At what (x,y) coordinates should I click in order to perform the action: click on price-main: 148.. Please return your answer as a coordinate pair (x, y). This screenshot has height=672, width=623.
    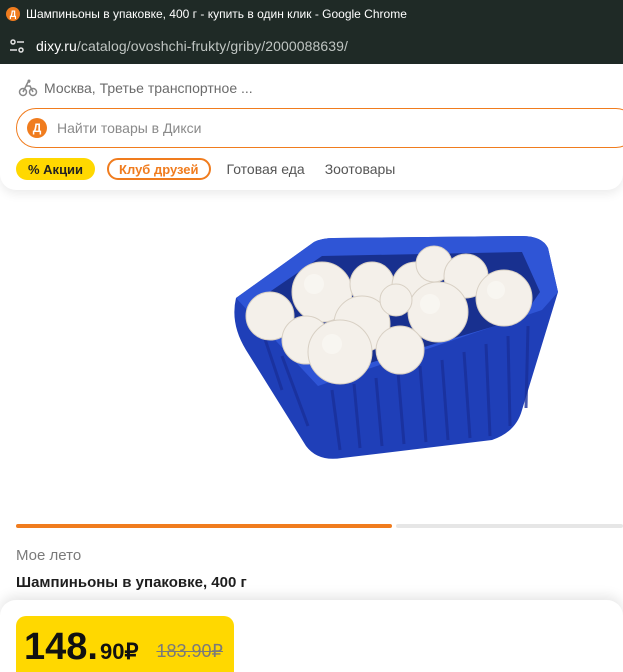
    Looking at the image, I should click on (61, 647).